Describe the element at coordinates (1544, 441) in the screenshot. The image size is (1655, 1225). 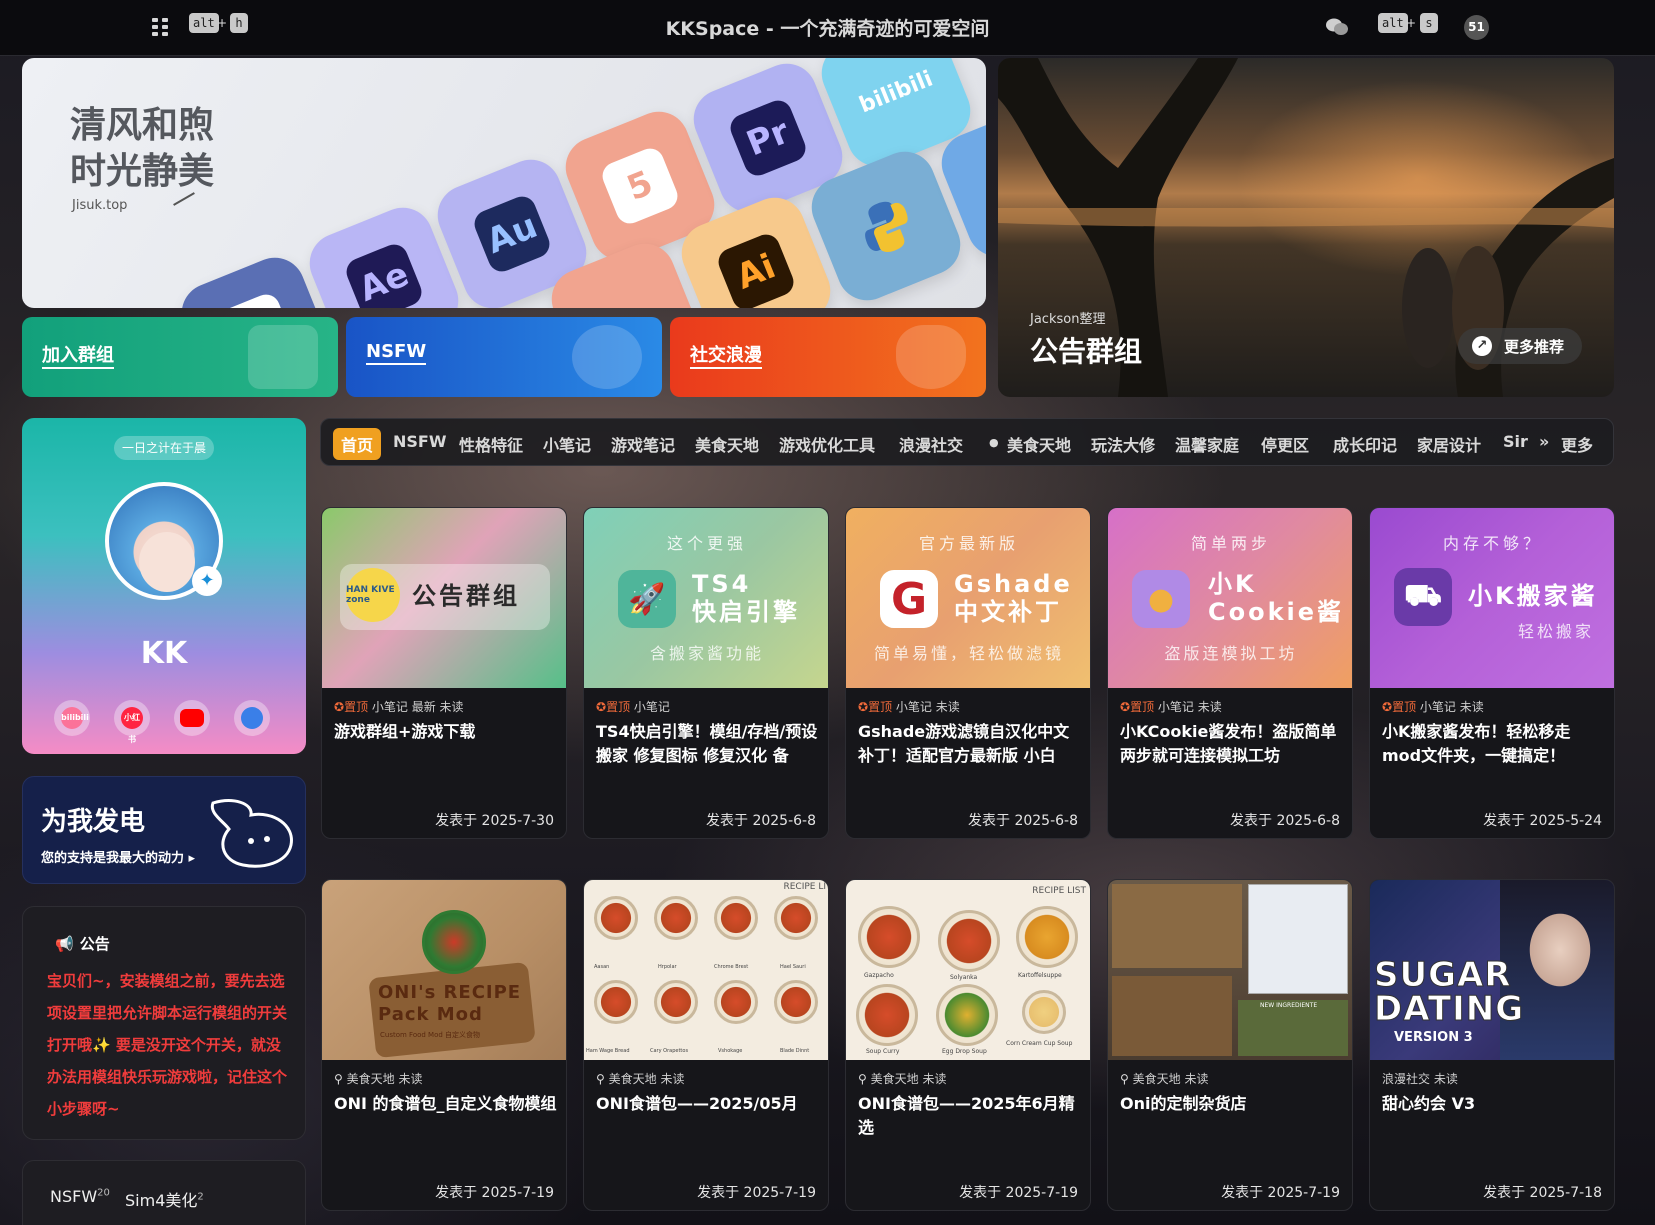
I see `double-chevron-right-icon: »` at that location.